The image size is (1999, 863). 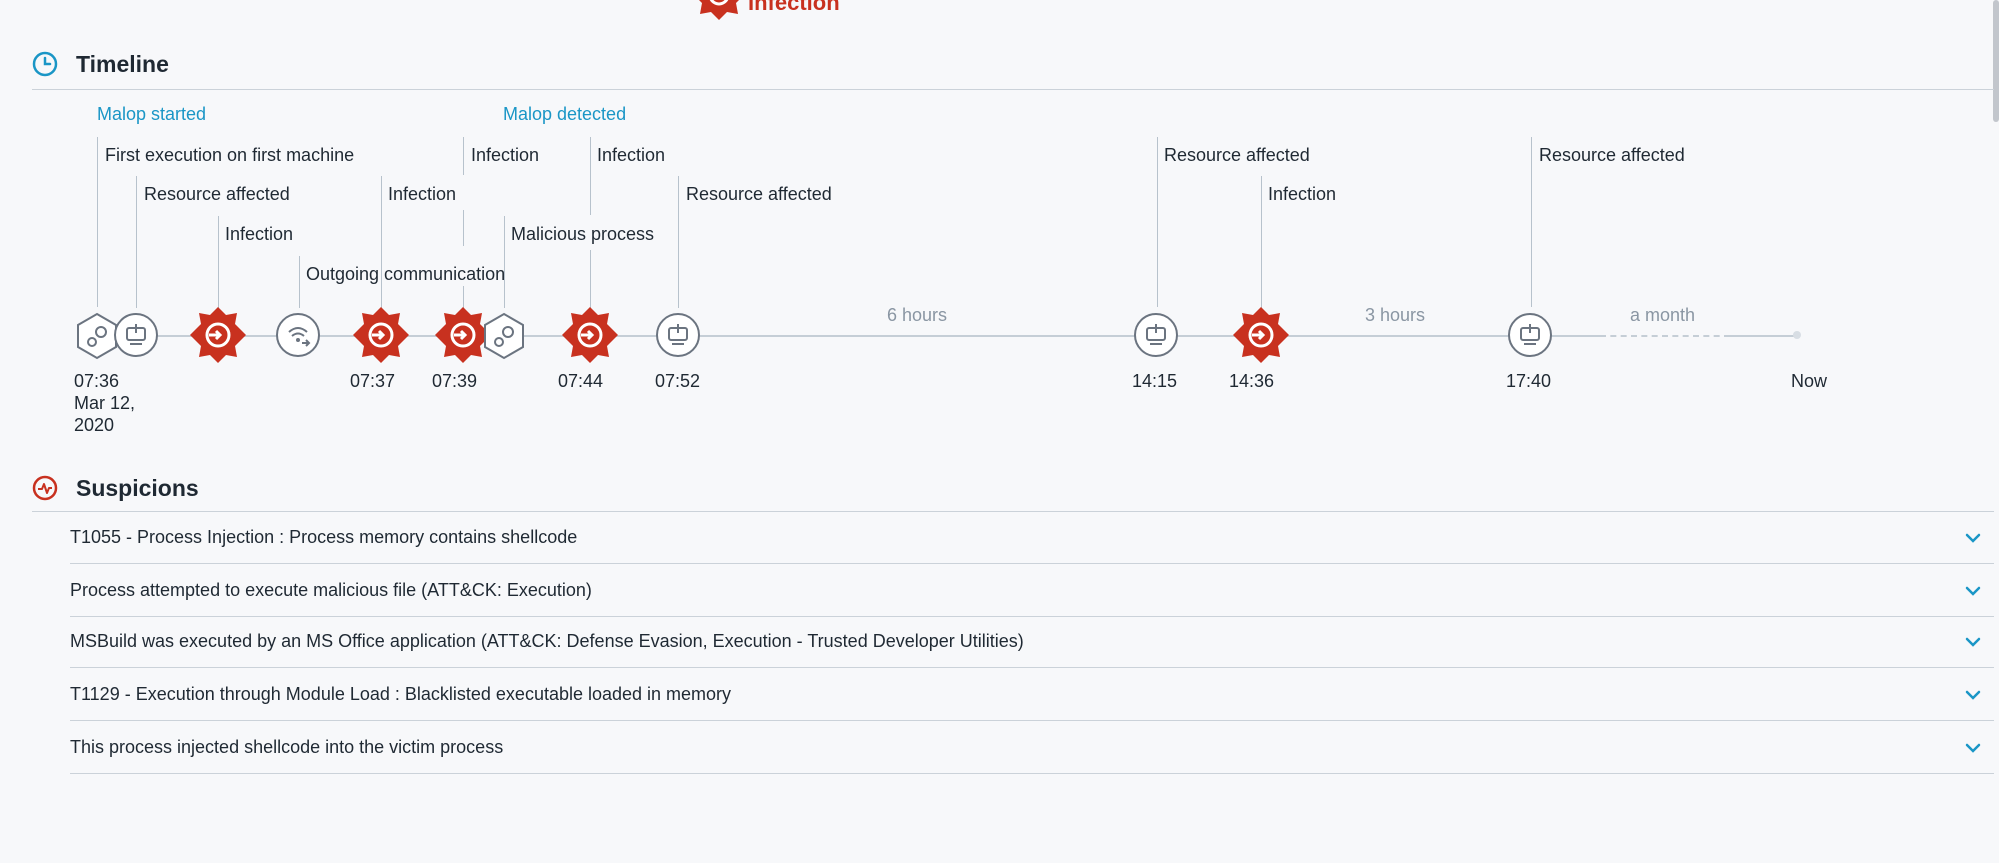 What do you see at coordinates (917, 315) in the screenshot?
I see `gap-label: 6 hours` at bounding box center [917, 315].